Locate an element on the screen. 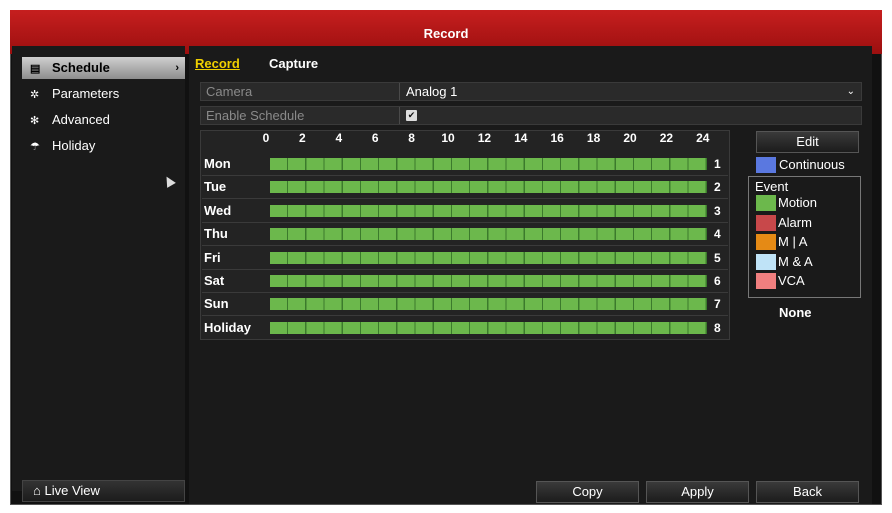  back-button: Back is located at coordinates (807, 492).